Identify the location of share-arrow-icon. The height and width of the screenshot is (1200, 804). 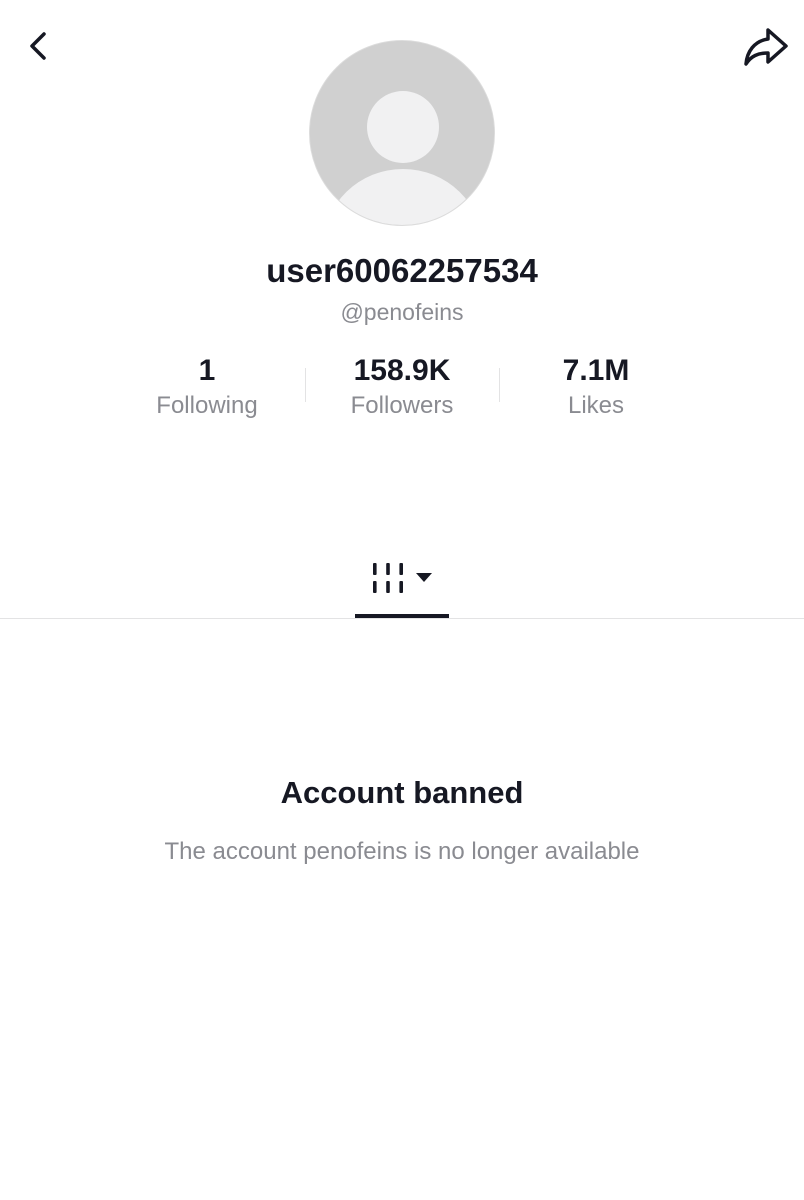
(766, 47).